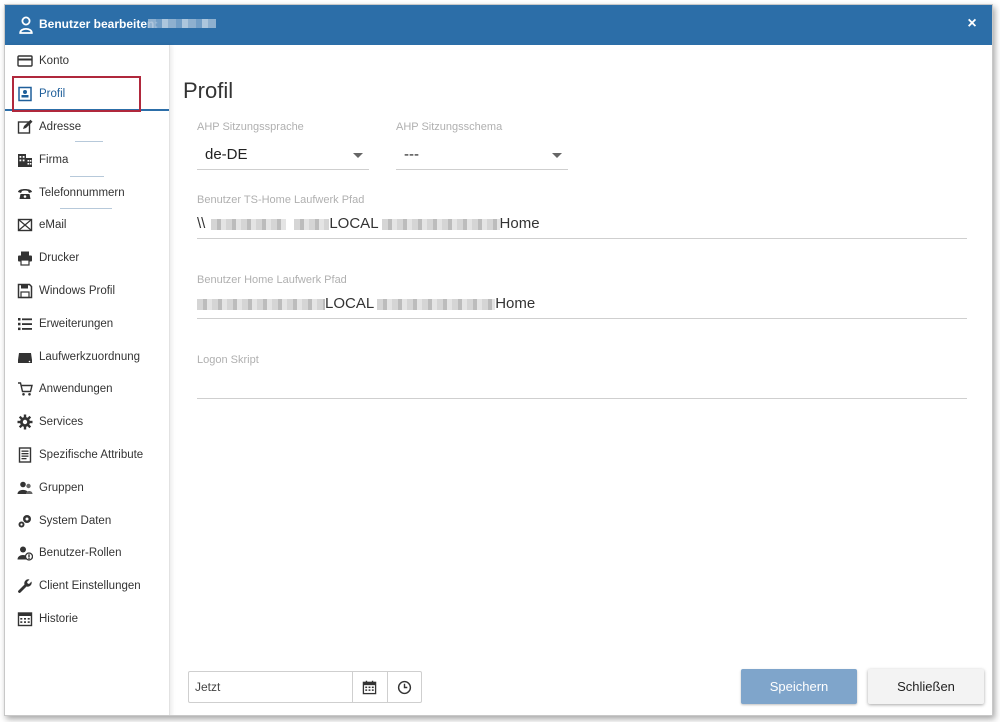 This screenshot has width=1000, height=722. I want to click on sidebar-item-system-daten: System Daten, so click(87, 520).